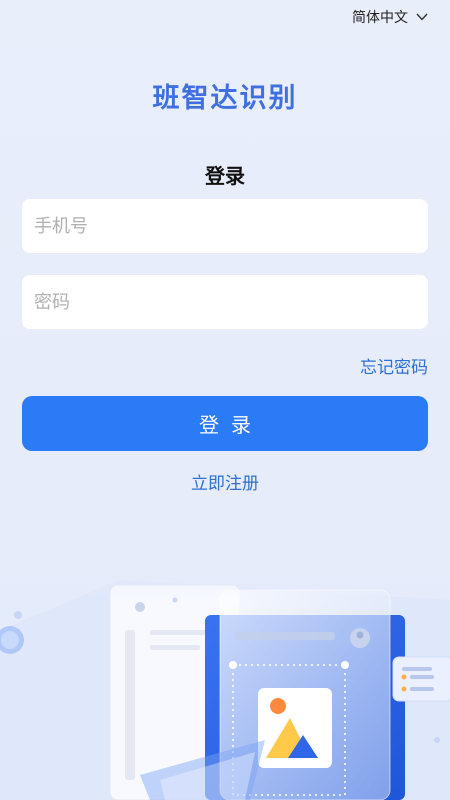 The image size is (450, 800). Describe the element at coordinates (225, 302) in the screenshot. I see `password-input` at that location.